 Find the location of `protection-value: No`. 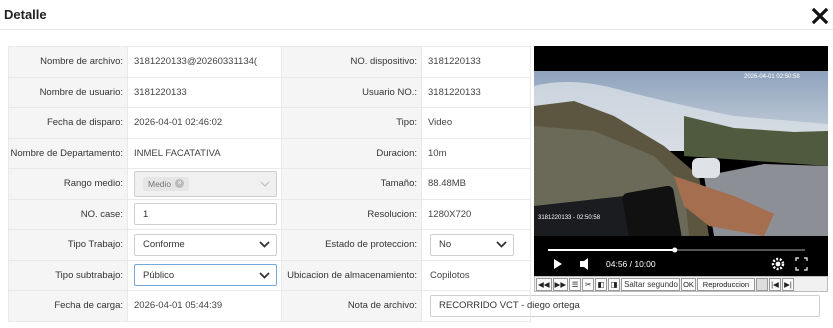

protection-value: No is located at coordinates (445, 245).